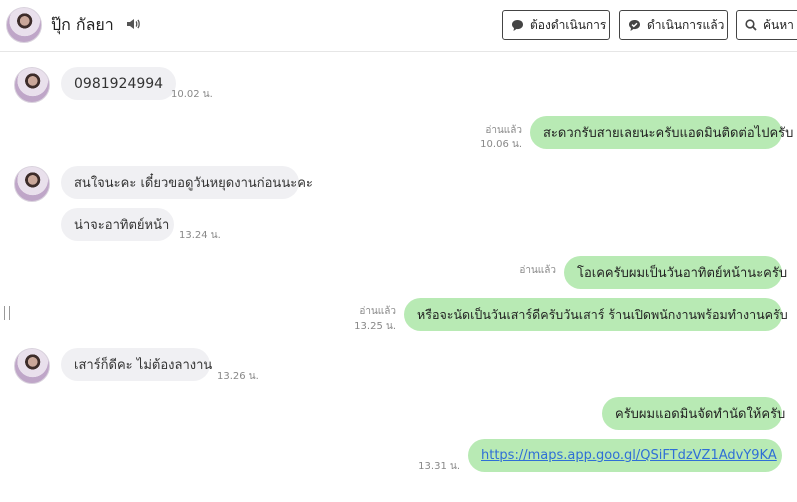  Describe the element at coordinates (133, 24) in the screenshot. I see `speaker-icon` at that location.